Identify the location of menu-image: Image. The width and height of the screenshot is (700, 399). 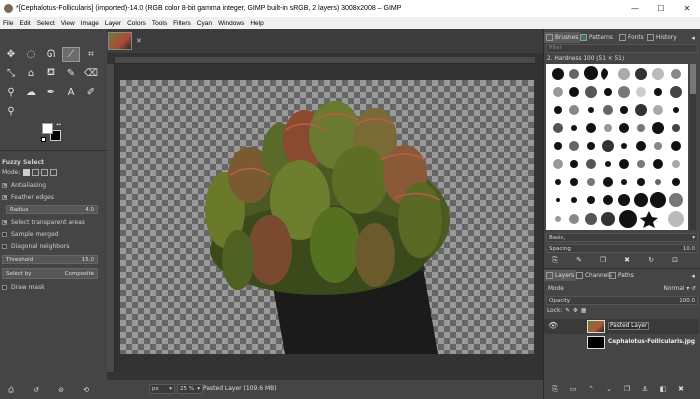
(90, 23).